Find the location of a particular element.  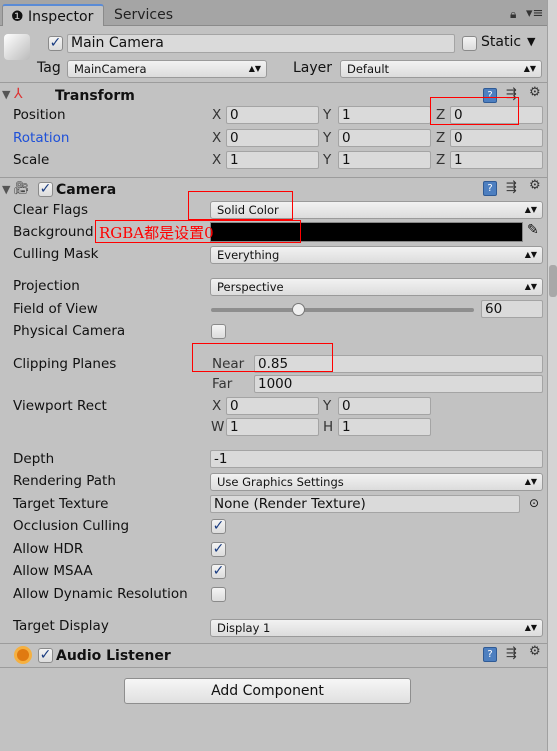

scale-z-input: 1 is located at coordinates (496, 160).